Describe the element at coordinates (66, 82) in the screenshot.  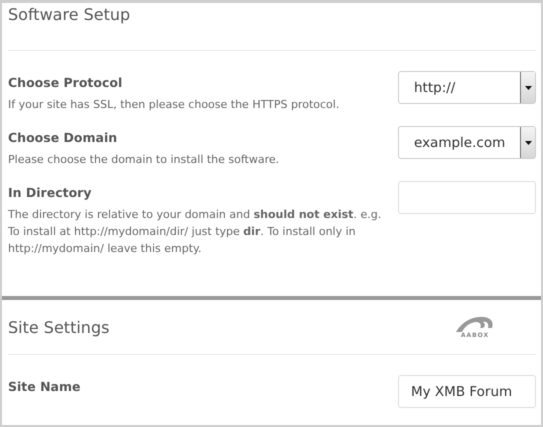
I see `field-label: Choose Protocol` at that location.